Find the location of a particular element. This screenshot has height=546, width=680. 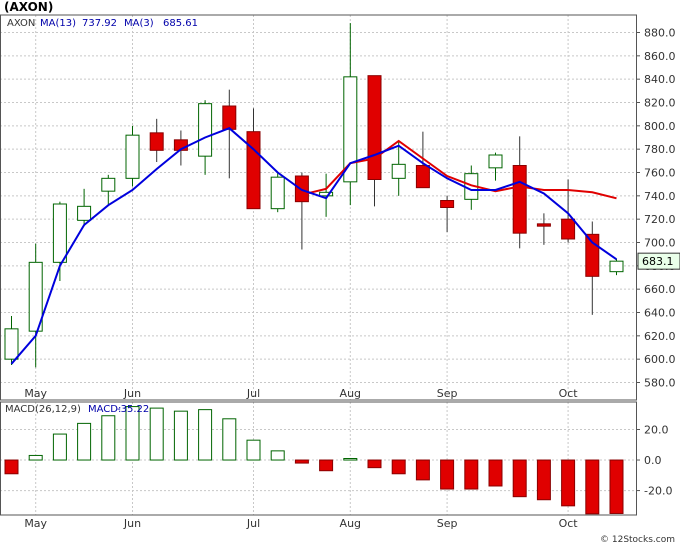

x-tick-label: Aug is located at coordinates (350, 393).